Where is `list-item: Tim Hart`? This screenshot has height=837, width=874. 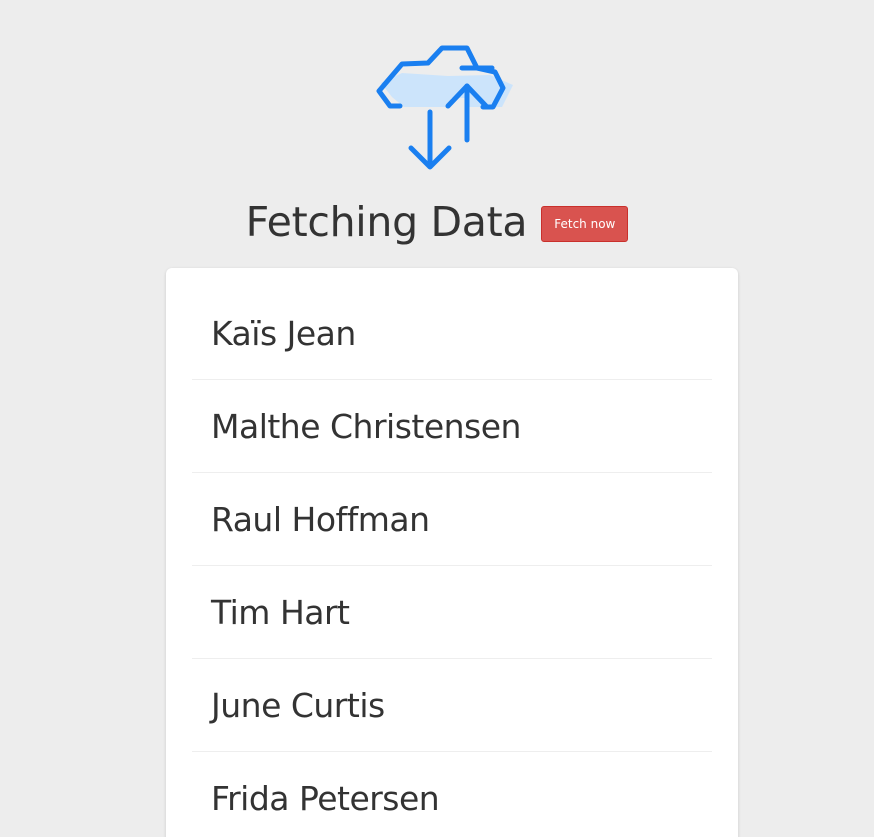
list-item: Tim Hart is located at coordinates (452, 613).